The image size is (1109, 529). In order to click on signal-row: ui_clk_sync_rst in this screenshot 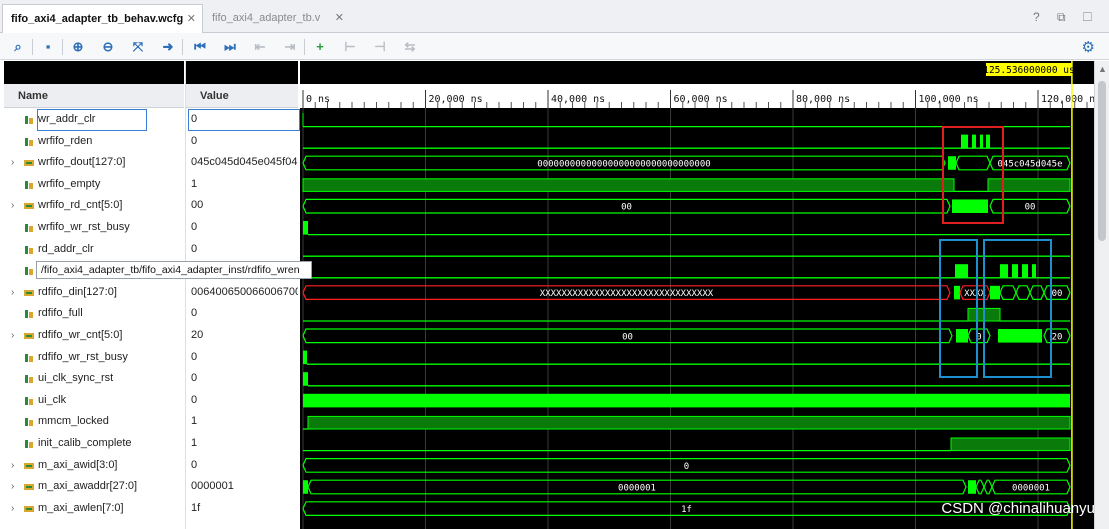, I will do `click(94, 379)`.